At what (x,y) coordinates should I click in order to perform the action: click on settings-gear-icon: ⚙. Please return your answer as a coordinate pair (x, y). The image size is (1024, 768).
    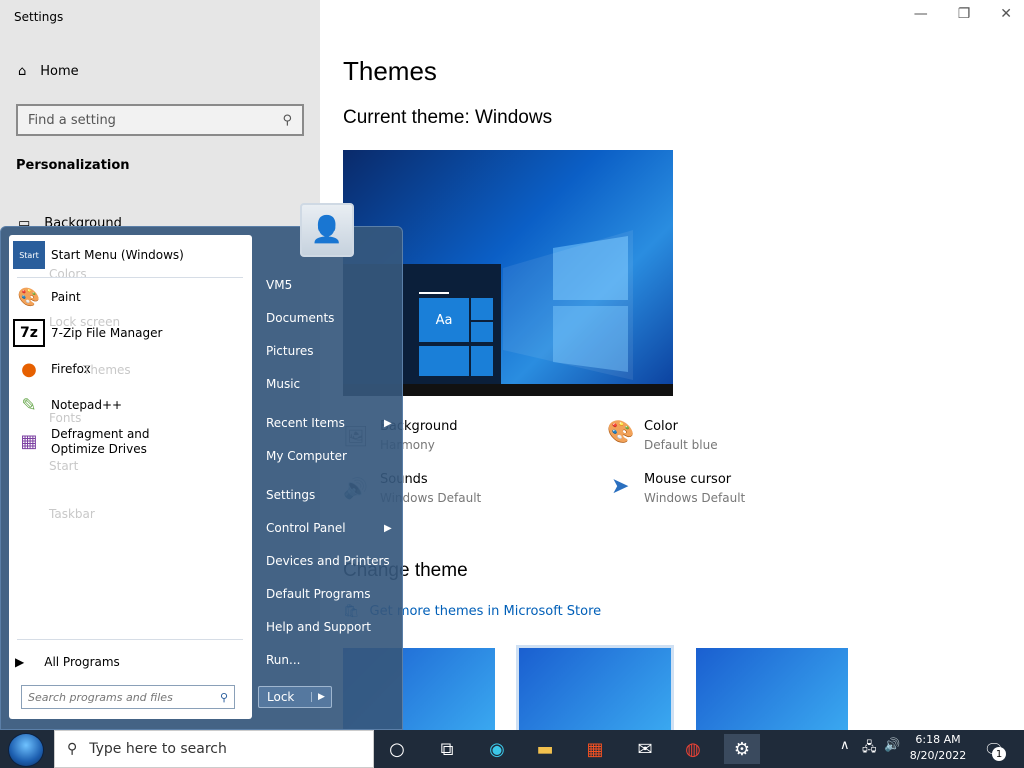
    Looking at the image, I should click on (742, 749).